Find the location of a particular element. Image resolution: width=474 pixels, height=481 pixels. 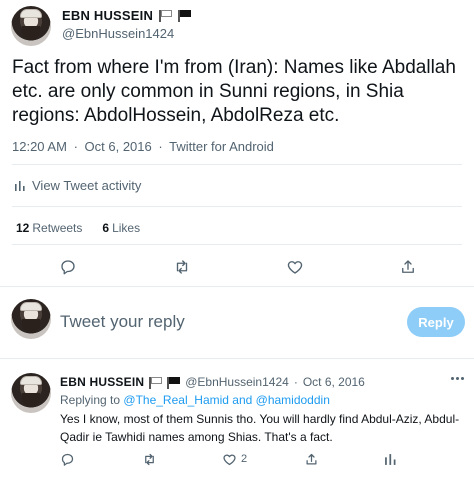

reply-retweet-button is located at coordinates (149, 459).